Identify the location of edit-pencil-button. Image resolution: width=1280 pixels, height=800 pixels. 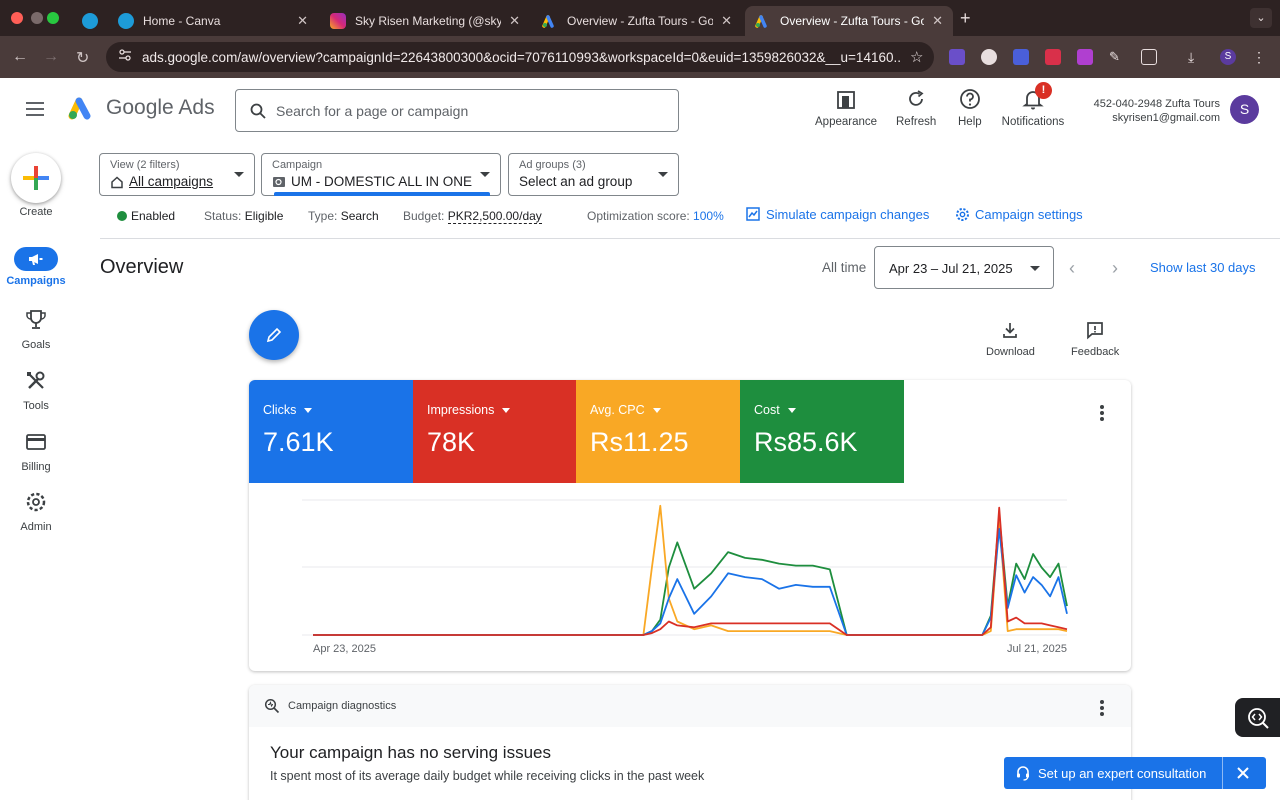
(274, 335).